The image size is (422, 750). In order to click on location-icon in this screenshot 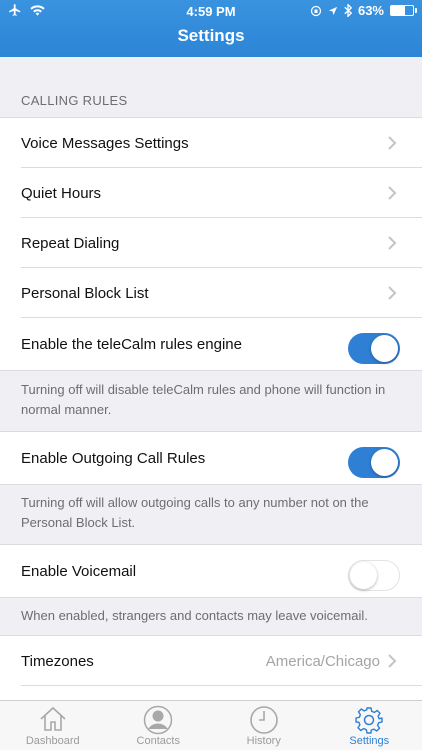, I will do `click(333, 10)`.